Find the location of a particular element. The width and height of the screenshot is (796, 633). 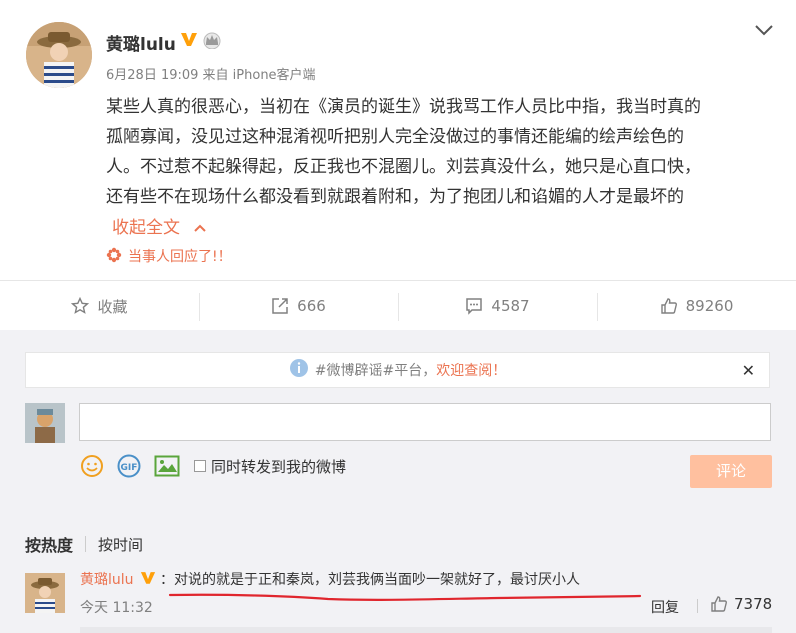

topic-link: 当事人回应了!！ is located at coordinates (169, 256).